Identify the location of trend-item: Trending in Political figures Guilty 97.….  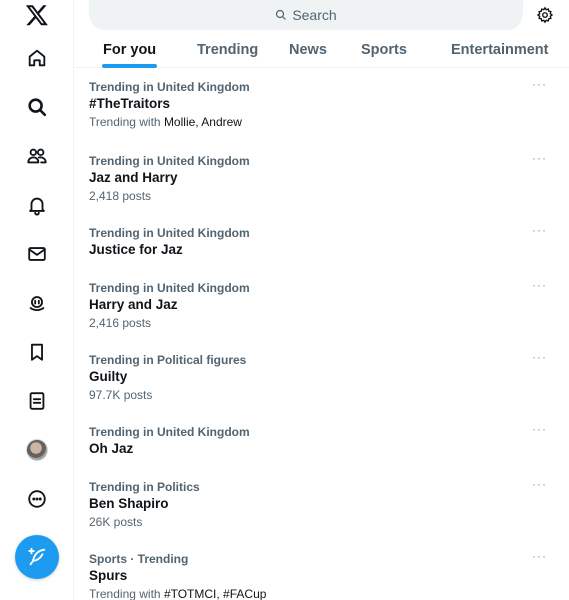
(322, 379).